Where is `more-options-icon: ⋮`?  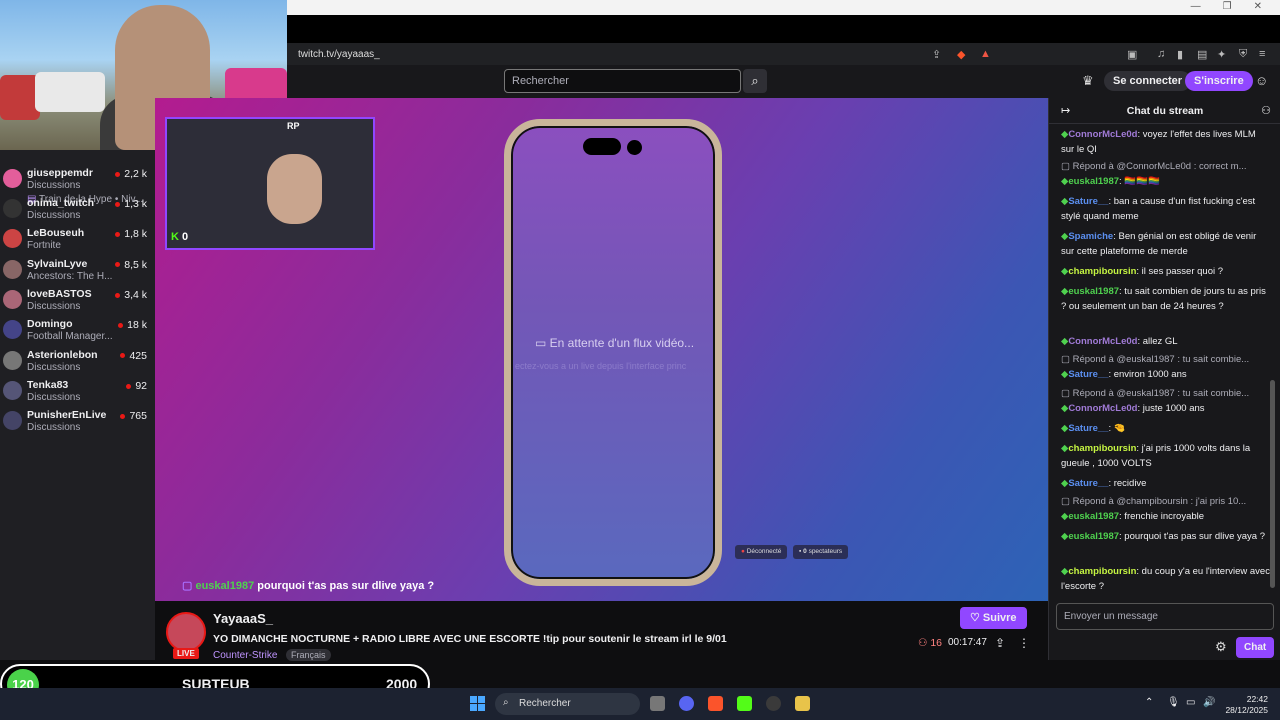 more-options-icon: ⋮ is located at coordinates (1024, 643).